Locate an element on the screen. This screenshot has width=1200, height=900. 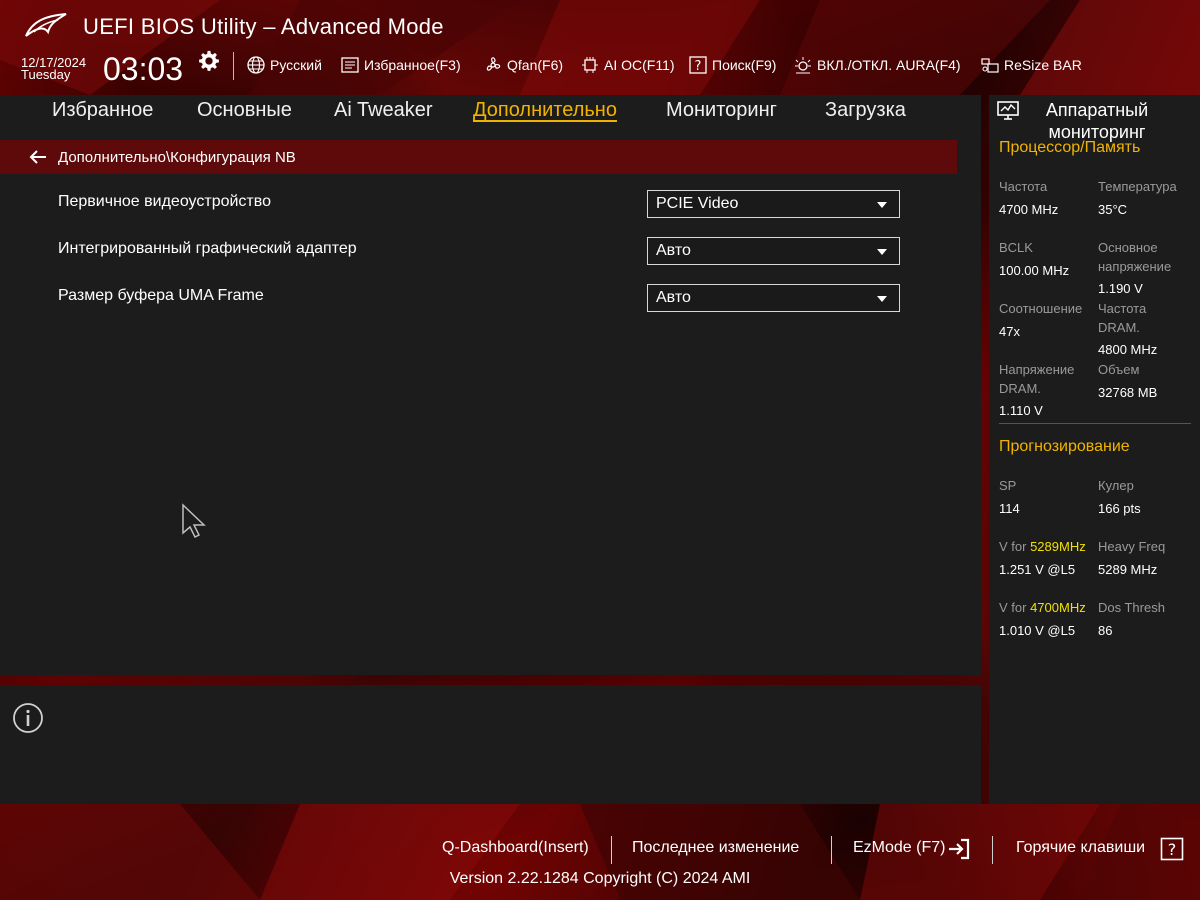
search-label: Поиск(F9) is located at coordinates (744, 65).